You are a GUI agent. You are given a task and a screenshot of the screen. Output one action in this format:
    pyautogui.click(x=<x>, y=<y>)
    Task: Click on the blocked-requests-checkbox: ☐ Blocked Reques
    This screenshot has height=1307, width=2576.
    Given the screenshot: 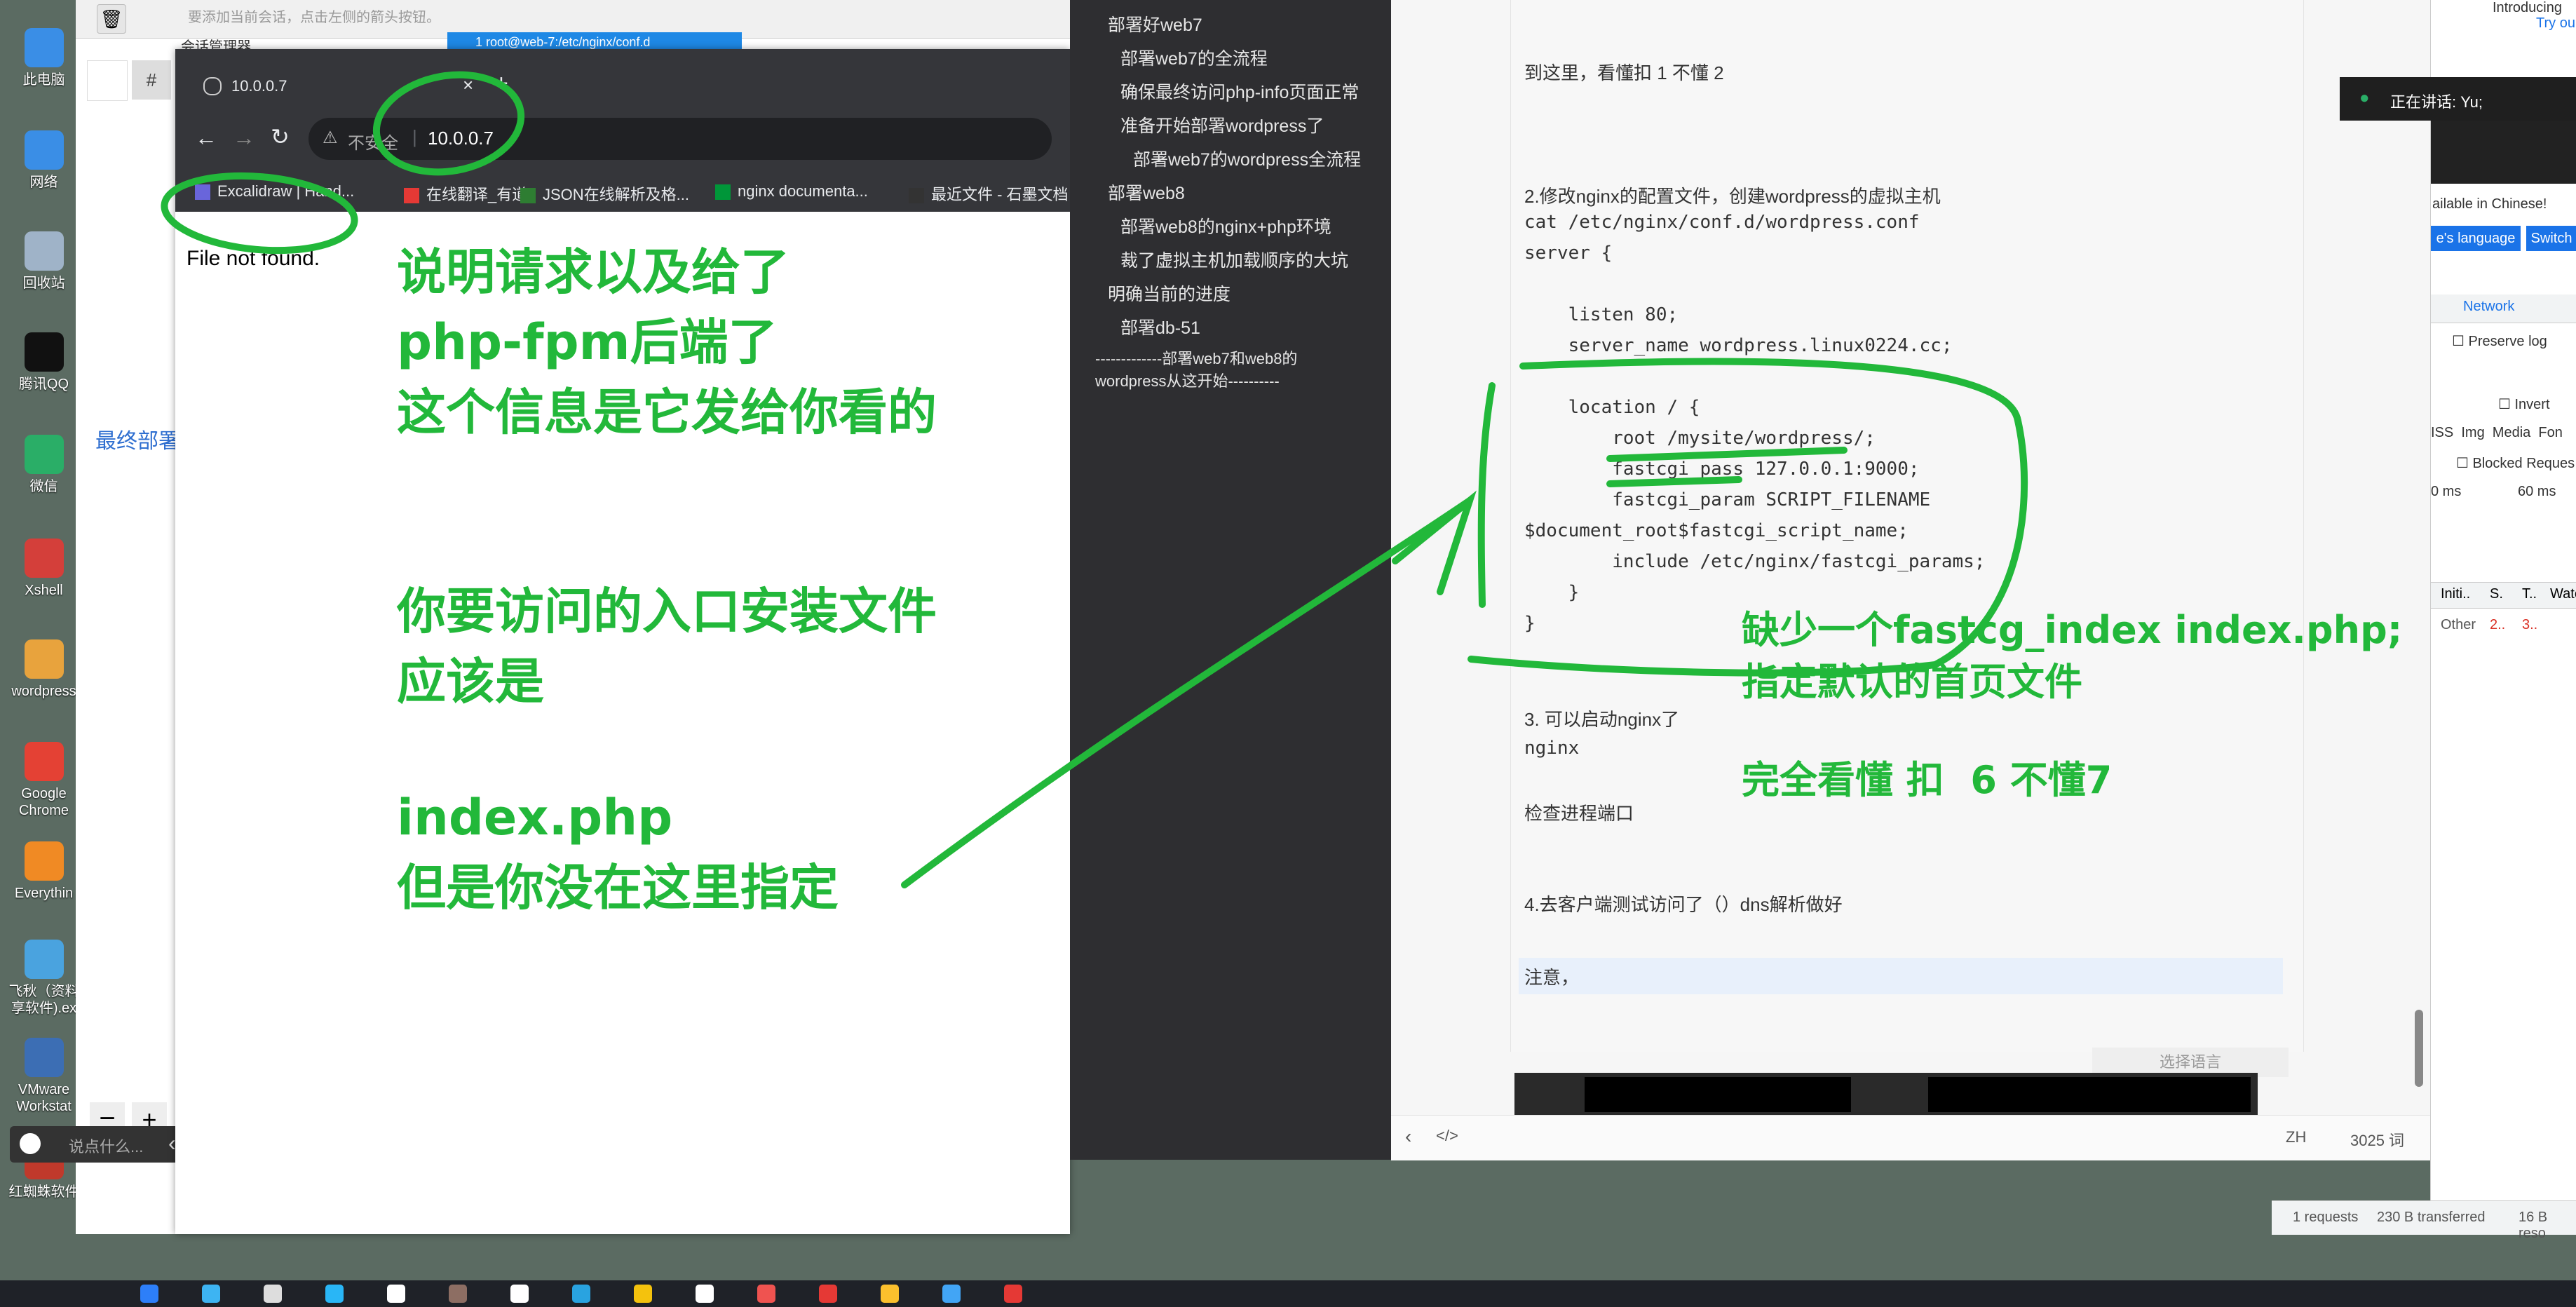 What is the action you would take?
    pyautogui.click(x=2515, y=463)
    